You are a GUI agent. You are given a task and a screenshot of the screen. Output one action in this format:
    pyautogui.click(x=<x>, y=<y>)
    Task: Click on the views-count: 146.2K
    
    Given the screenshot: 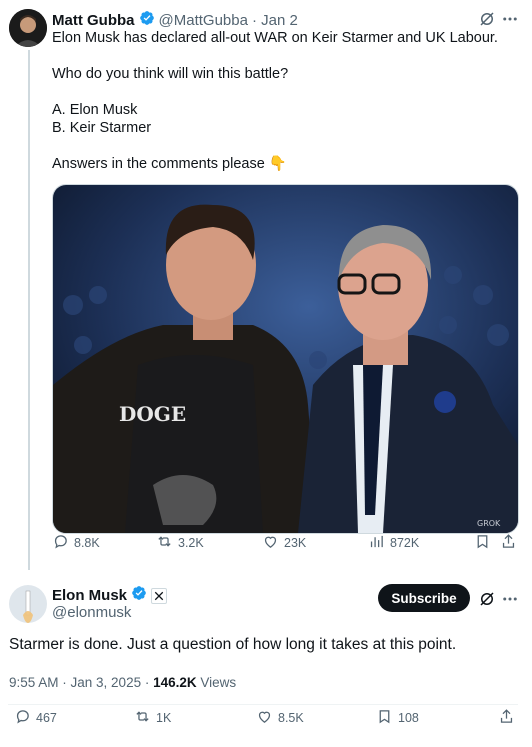 What is the action you would take?
    pyautogui.click(x=175, y=682)
    